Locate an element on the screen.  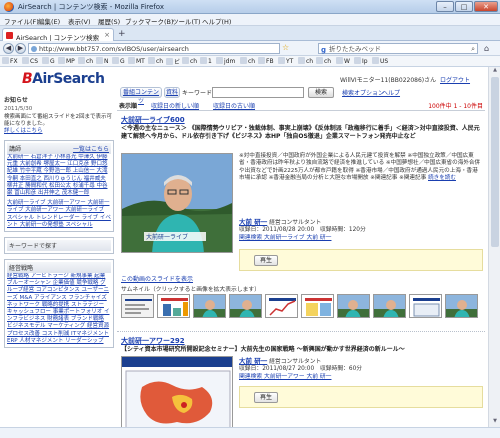
maximize-button: □ is located at coordinates (464, 6).